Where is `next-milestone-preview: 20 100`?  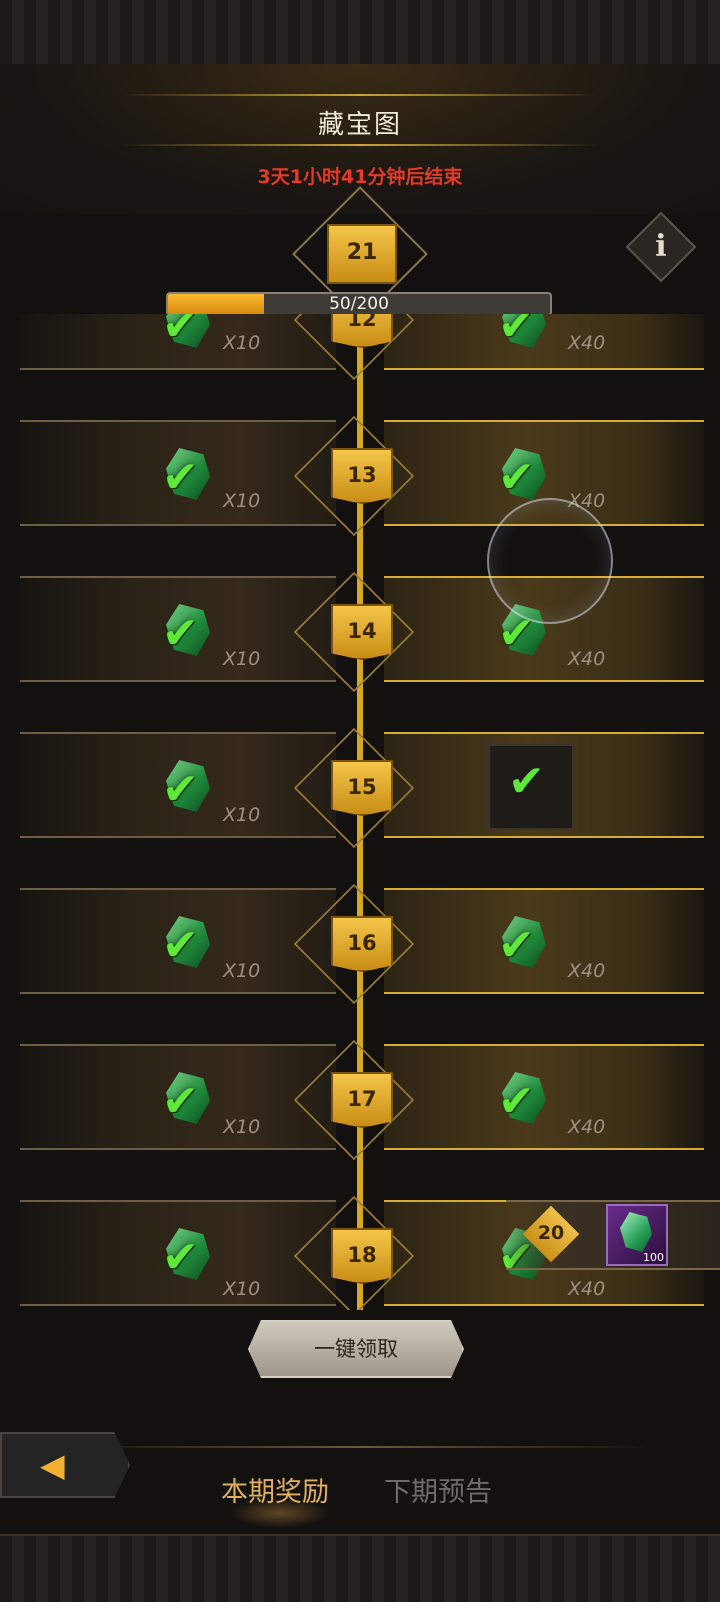
next-milestone-preview: 20 100 is located at coordinates (613, 1235).